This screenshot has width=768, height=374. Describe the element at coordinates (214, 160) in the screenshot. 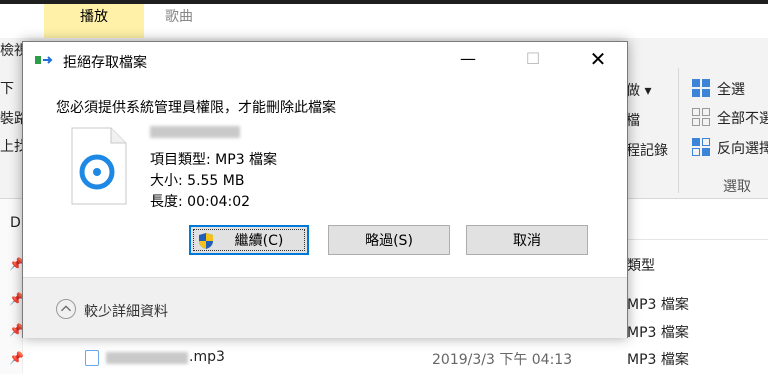

I see `file-type-line: 項目類型: MP3 檔案` at that location.